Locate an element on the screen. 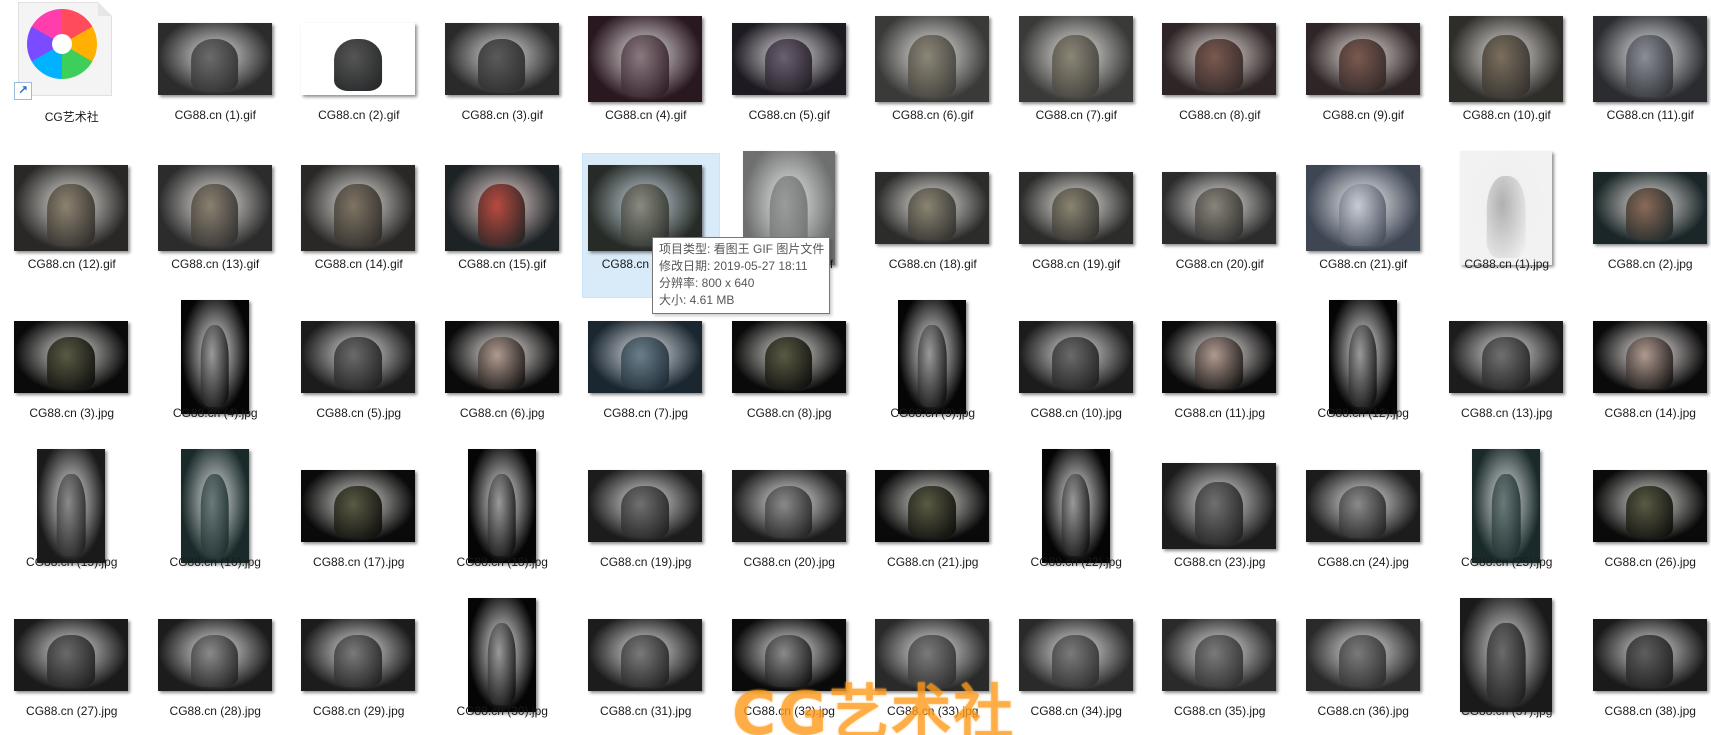 The height and width of the screenshot is (735, 1711). file-tile: CG88.cn (21).jpg is located at coordinates (933, 521).